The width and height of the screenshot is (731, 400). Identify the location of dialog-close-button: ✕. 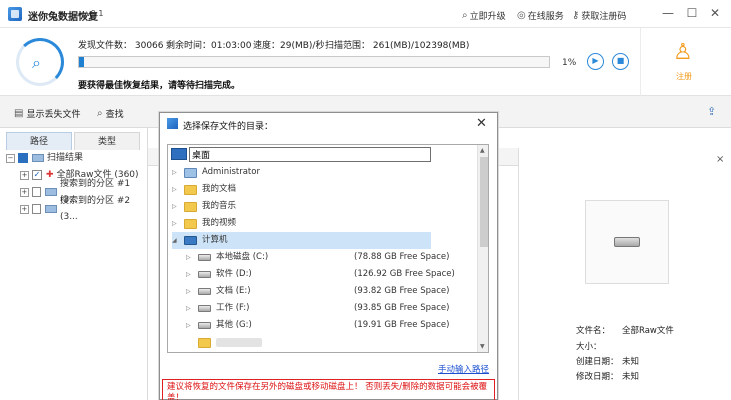
(481, 123).